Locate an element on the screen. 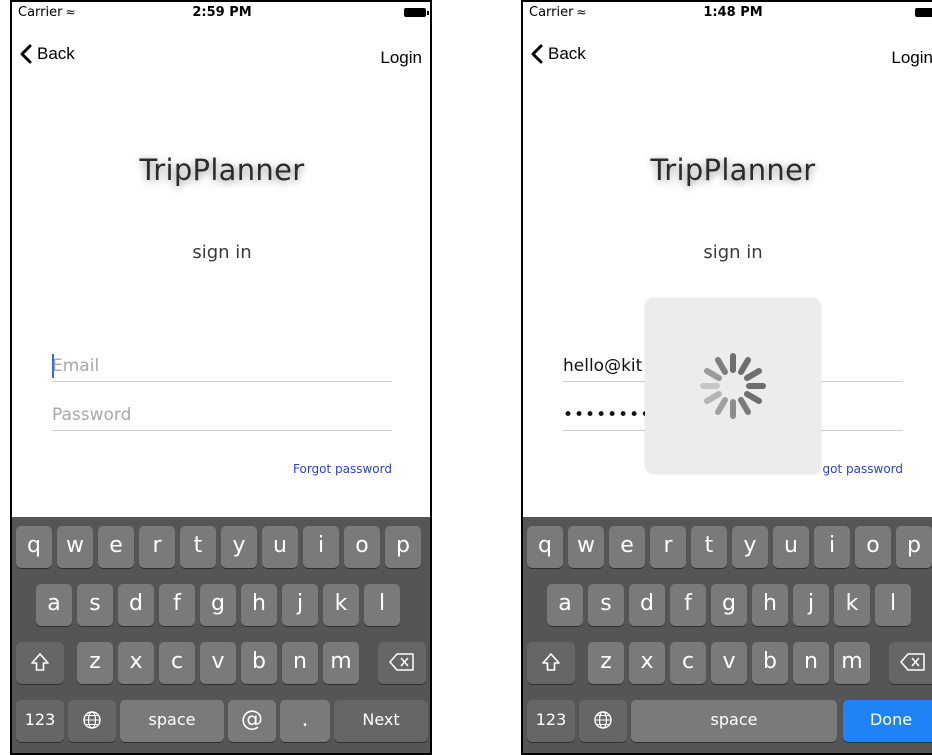 This screenshot has width=932, height=755. status-time: 1:48 PM is located at coordinates (733, 12).